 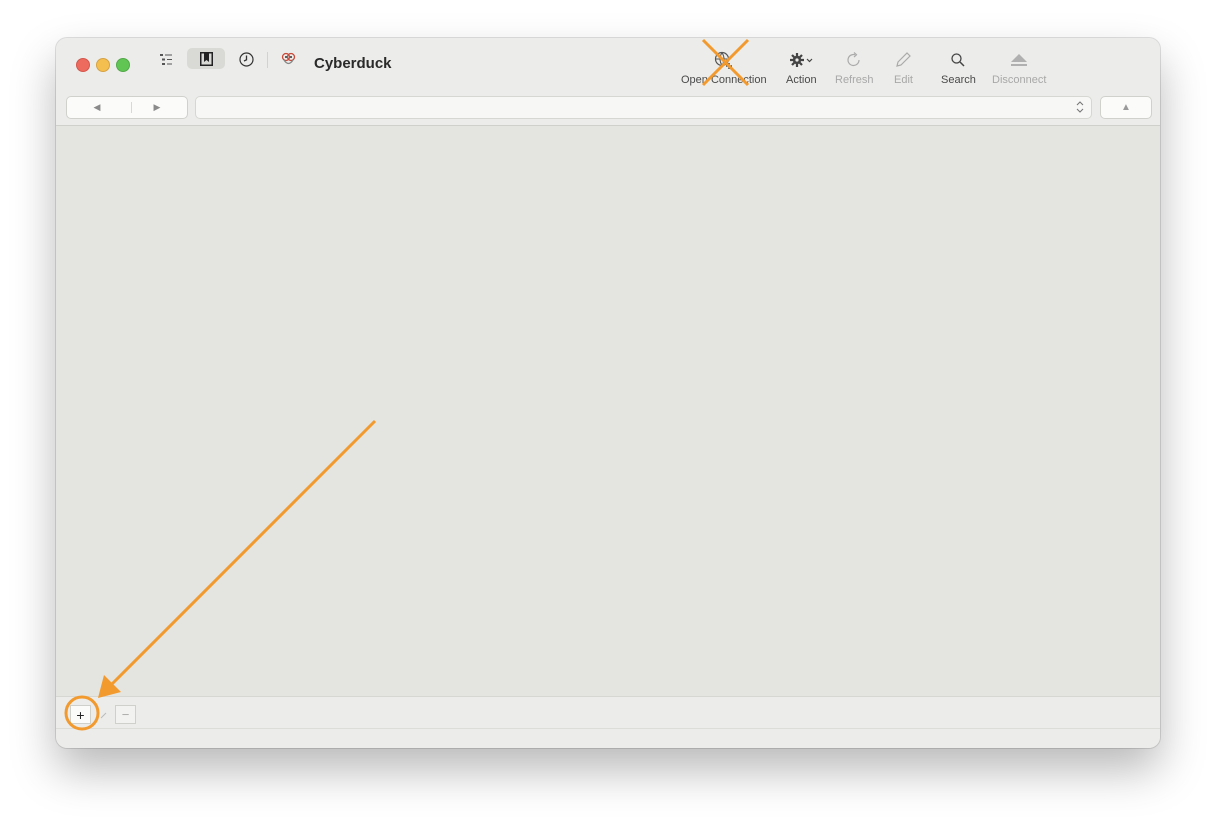 What do you see at coordinates (123, 65) in the screenshot?
I see `zoom-button` at bounding box center [123, 65].